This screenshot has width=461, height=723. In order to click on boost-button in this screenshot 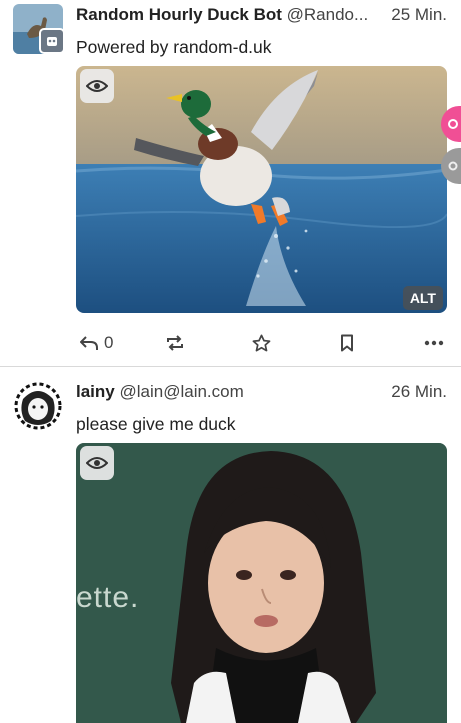, I will do `click(175, 343)`.